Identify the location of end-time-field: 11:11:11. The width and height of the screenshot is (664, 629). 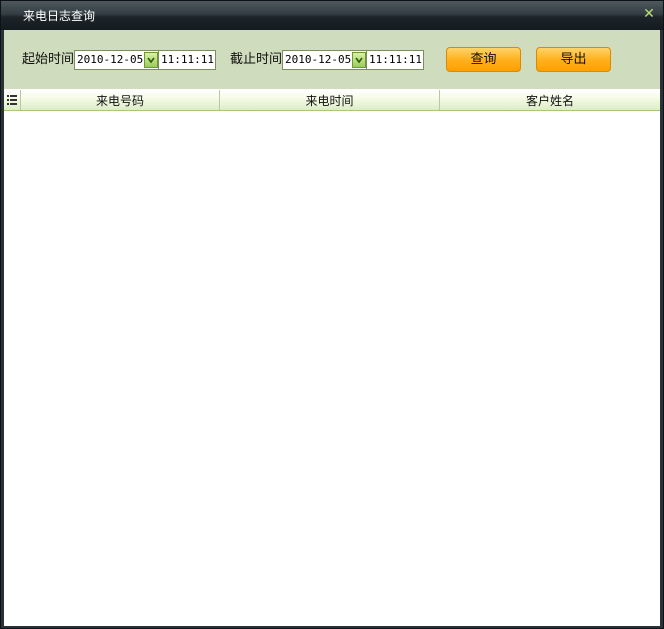
(395, 60).